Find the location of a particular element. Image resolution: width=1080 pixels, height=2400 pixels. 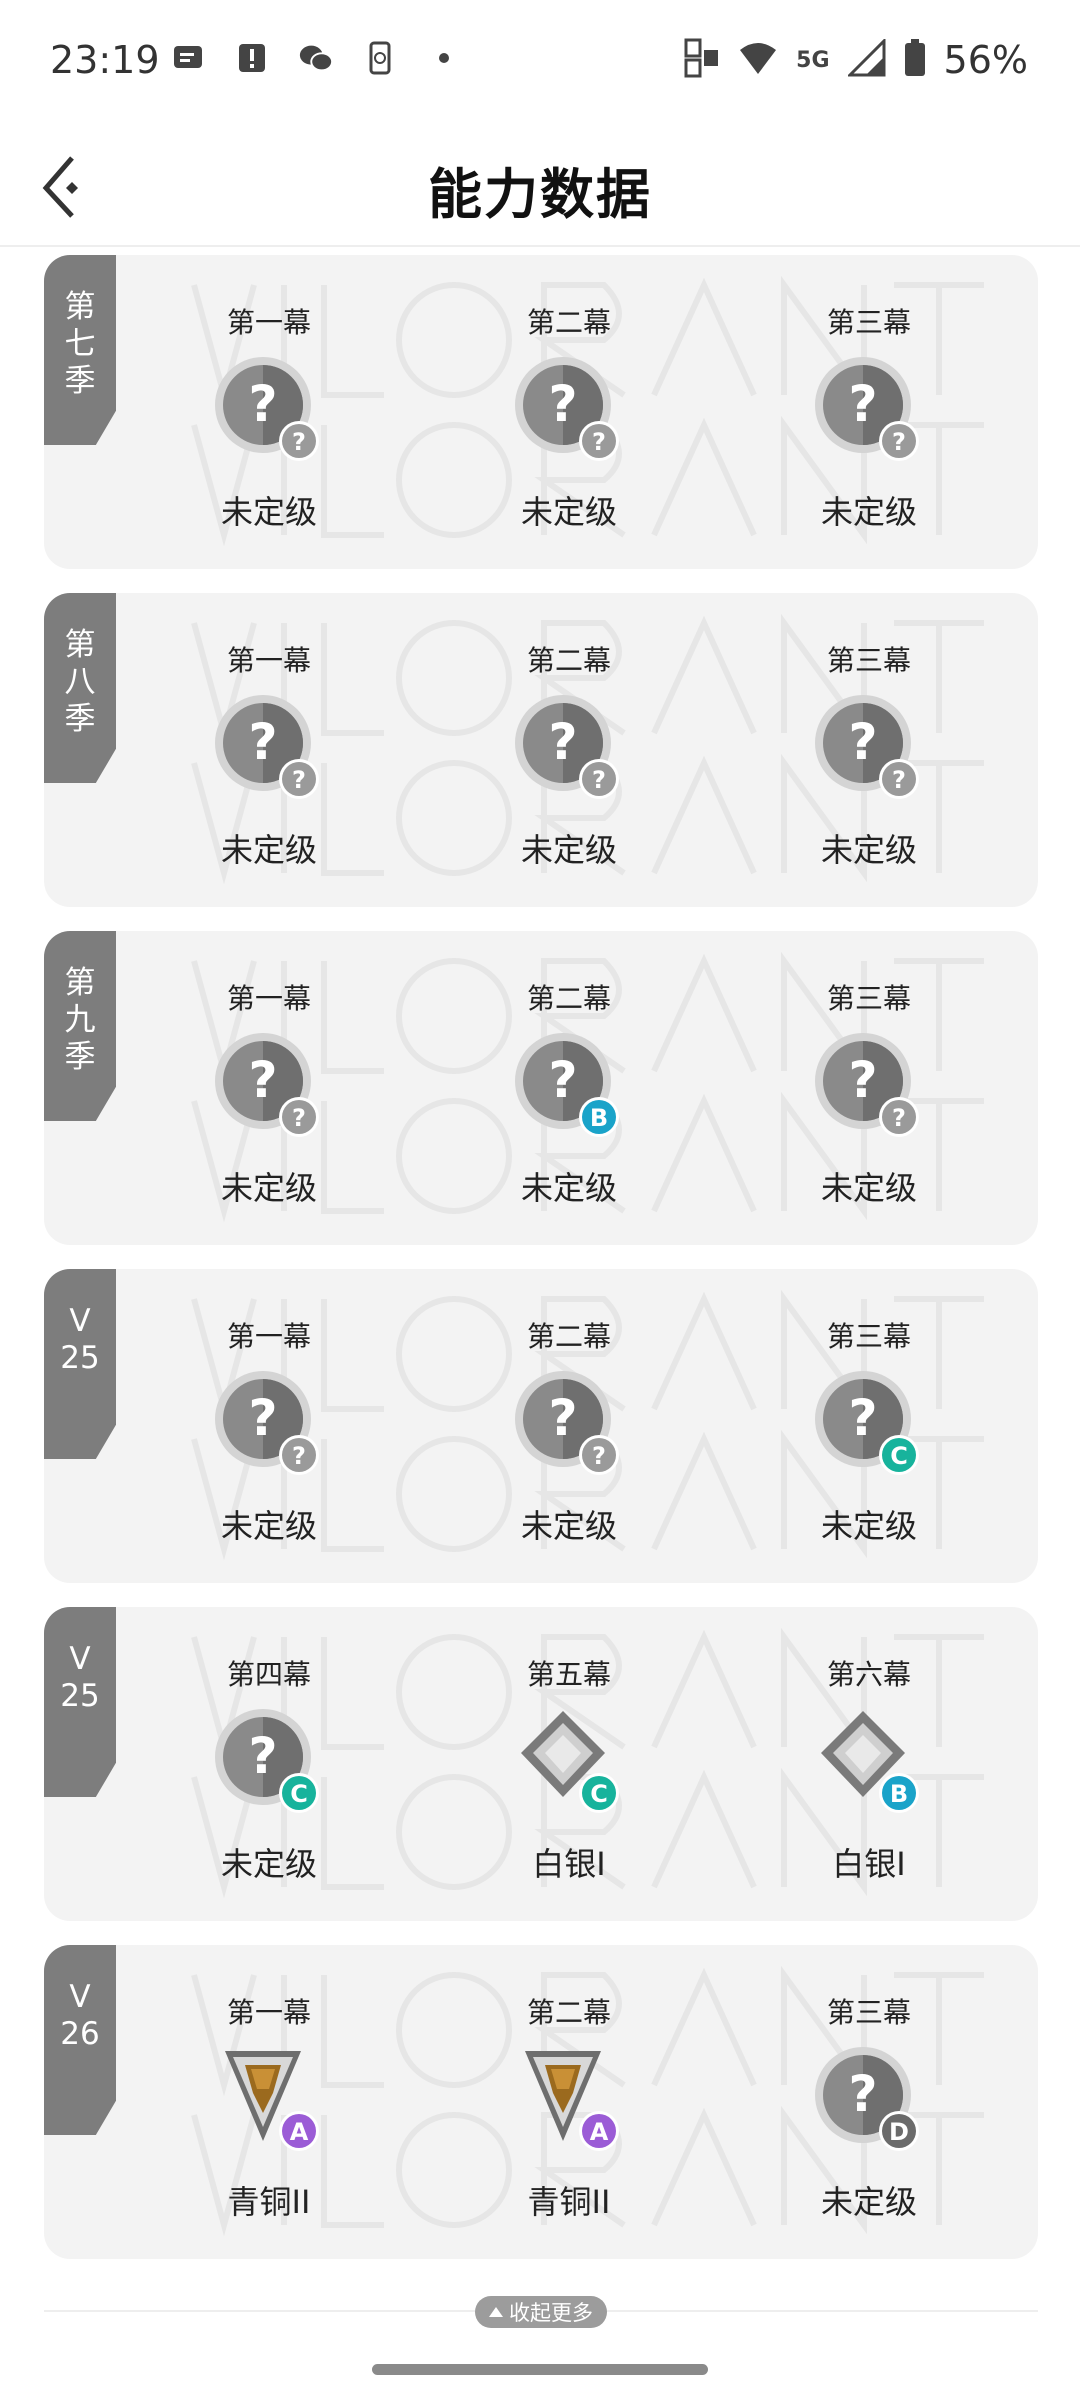

season-card: V25 第四幕? C 未定级 第五幕 C 白银I 第六幕 B 白银I is located at coordinates (541, 1764).